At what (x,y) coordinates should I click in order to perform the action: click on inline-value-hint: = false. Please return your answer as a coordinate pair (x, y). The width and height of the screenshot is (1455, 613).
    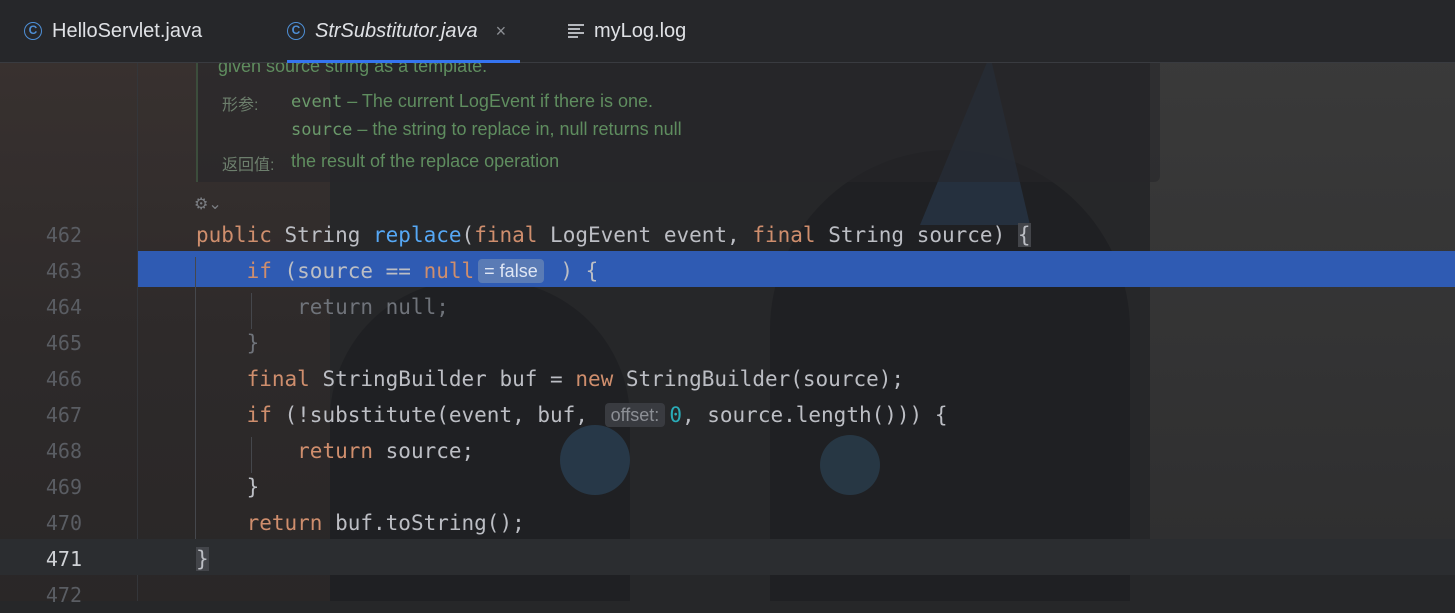
    Looking at the image, I should click on (511, 271).